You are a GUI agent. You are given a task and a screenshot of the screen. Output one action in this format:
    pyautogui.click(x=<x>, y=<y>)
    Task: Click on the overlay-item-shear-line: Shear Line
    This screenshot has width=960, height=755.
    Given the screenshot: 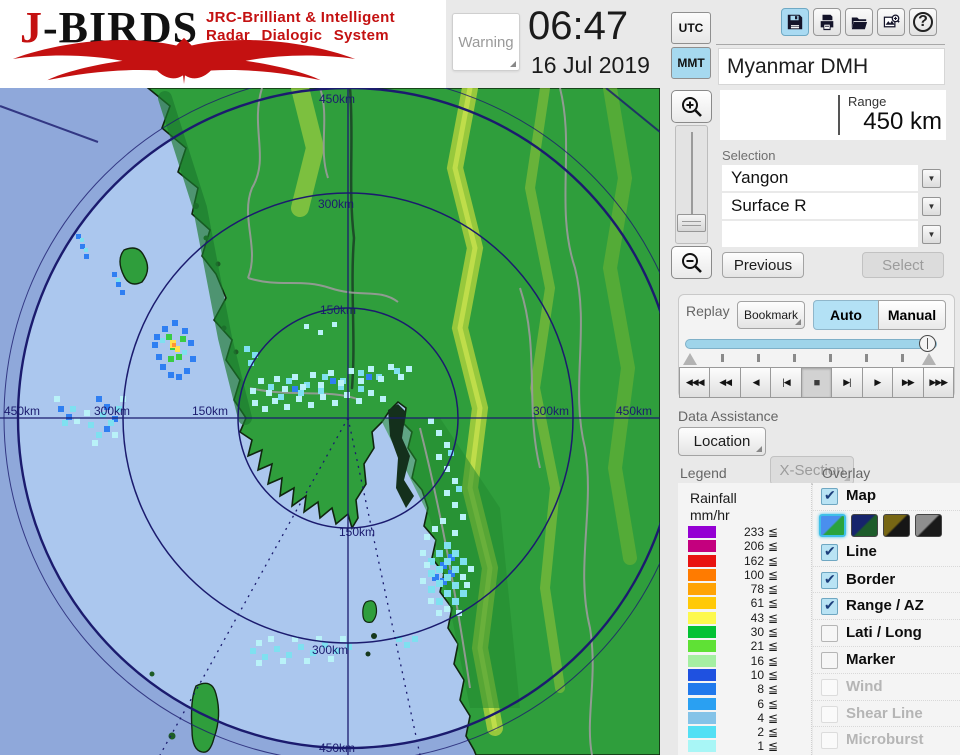 What is the action you would take?
    pyautogui.click(x=886, y=713)
    